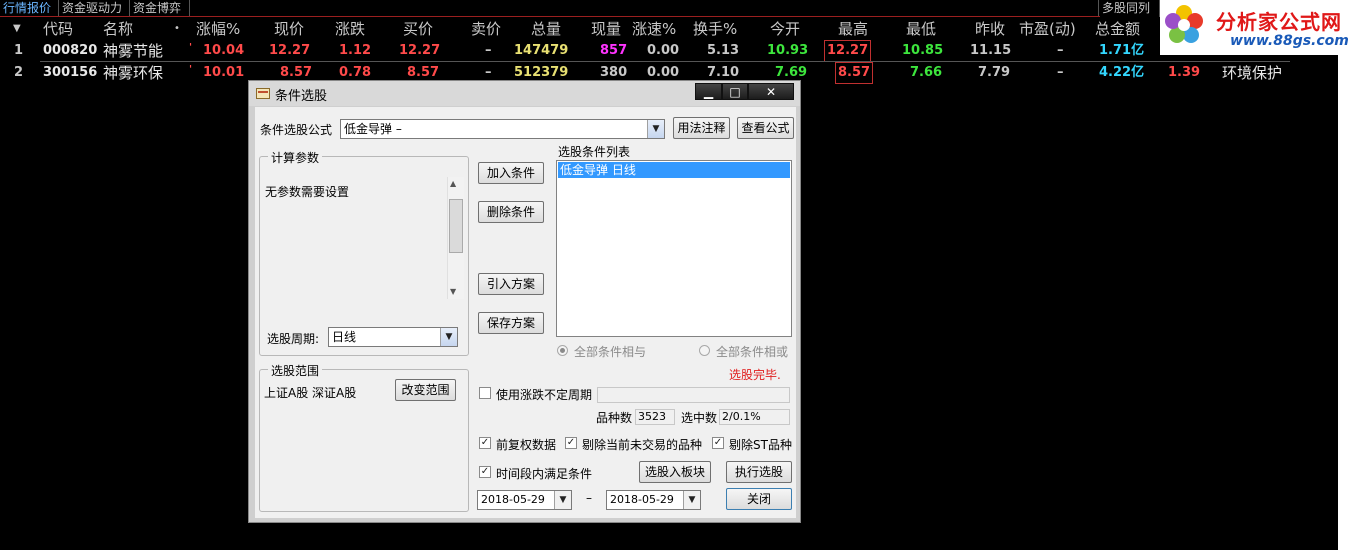 The image size is (1360, 550). I want to click on select-to-block-button: 选股入板块, so click(675, 472).